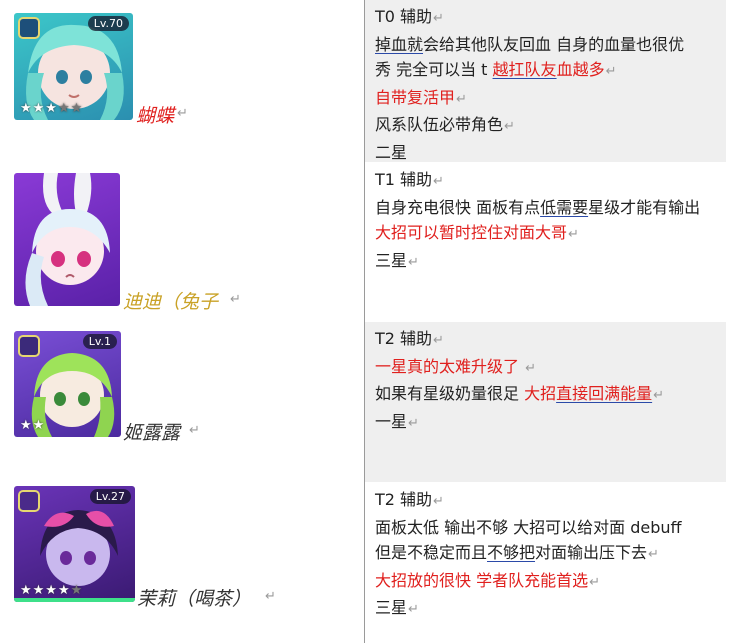  What do you see at coordinates (77, 590) in the screenshot?
I see `star-icon-empty: ★` at bounding box center [77, 590].